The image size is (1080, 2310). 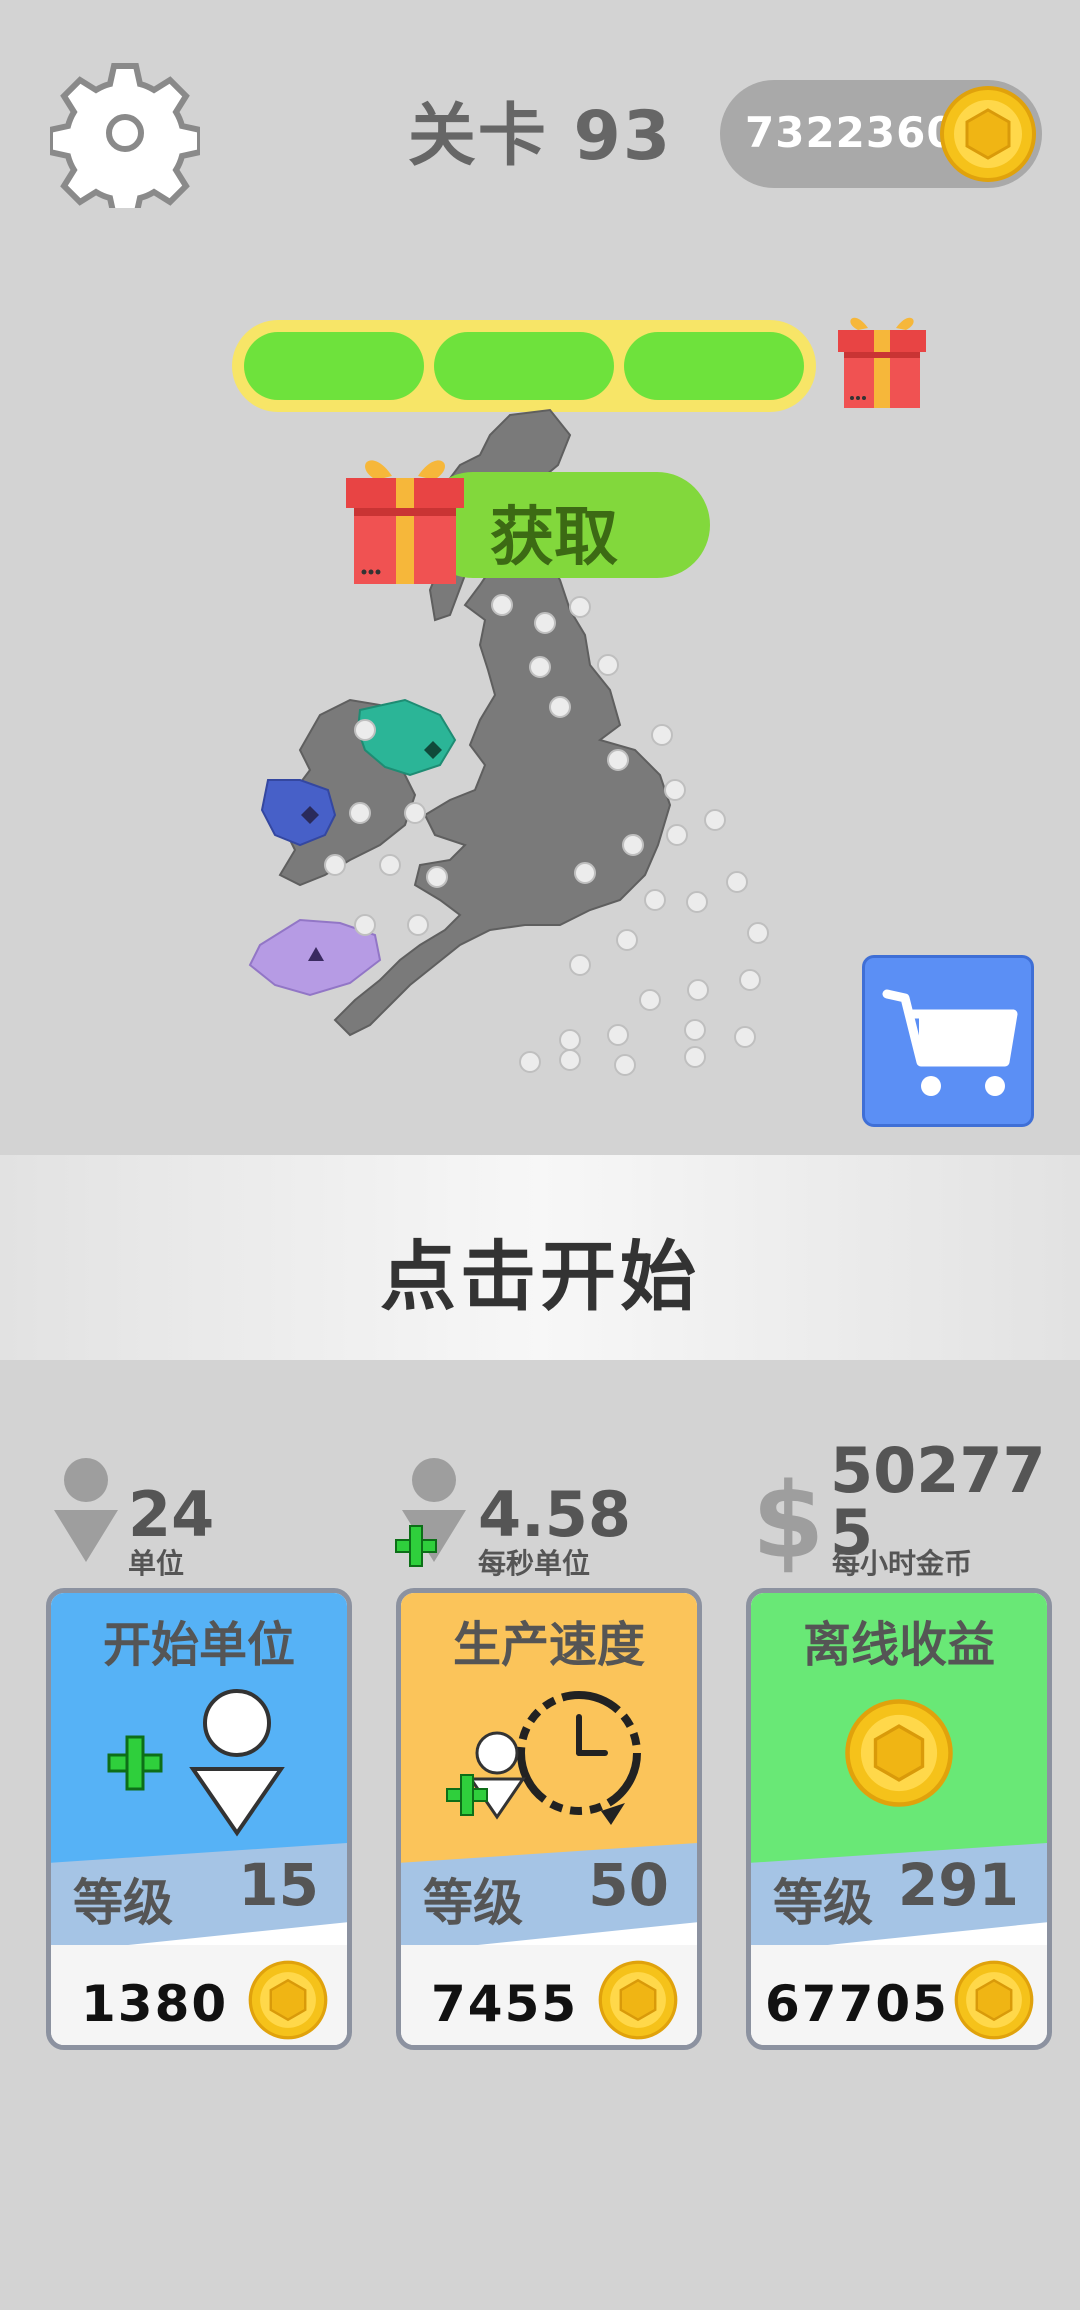 I want to click on stat-units-value: 24, so click(x=171, y=1514).